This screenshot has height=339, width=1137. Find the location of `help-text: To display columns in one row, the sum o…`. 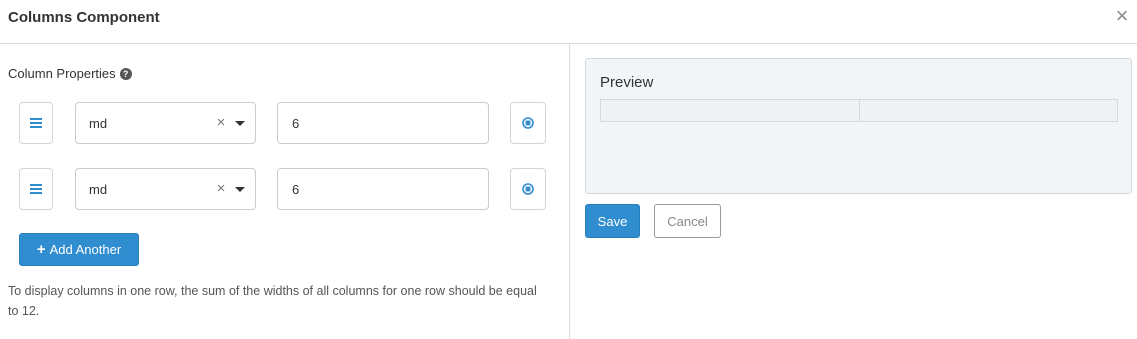

help-text: To display columns in one row, the sum o… is located at coordinates (272, 301).